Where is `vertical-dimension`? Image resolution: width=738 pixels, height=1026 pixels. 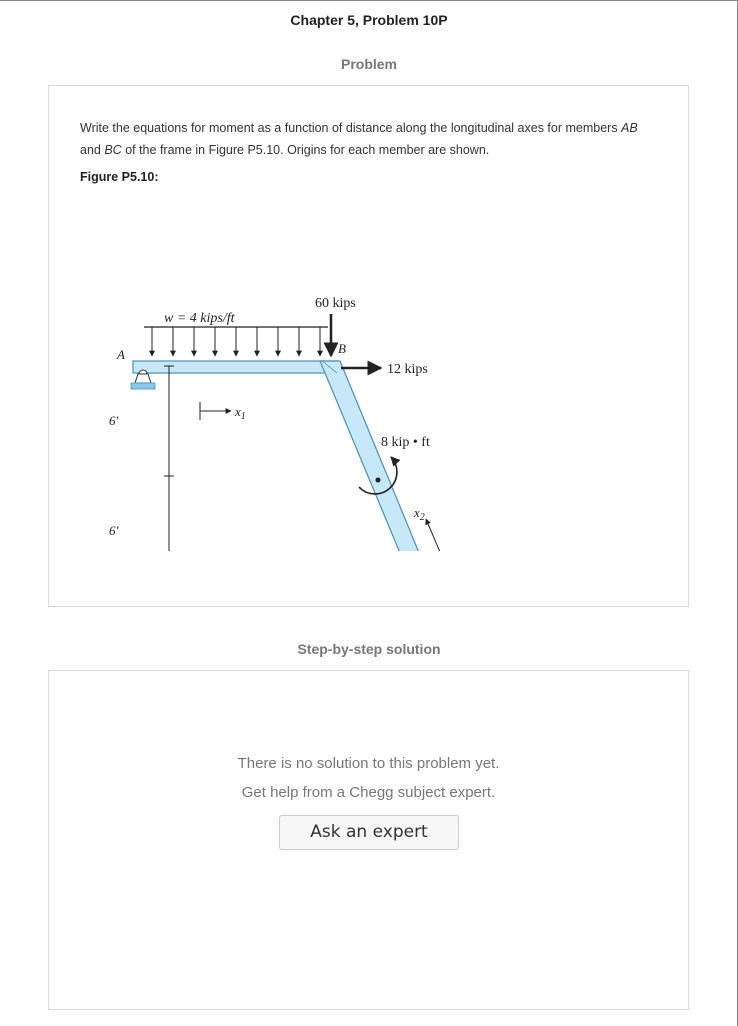 vertical-dimension is located at coordinates (169, 458).